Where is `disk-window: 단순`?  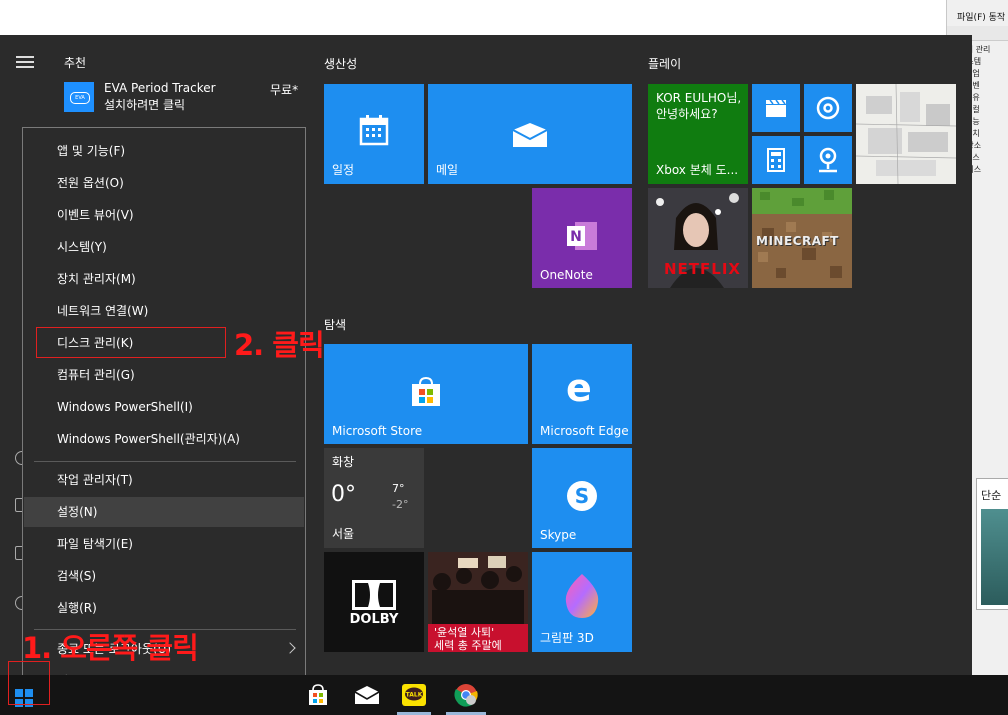
disk-window: 단순 is located at coordinates (992, 544).